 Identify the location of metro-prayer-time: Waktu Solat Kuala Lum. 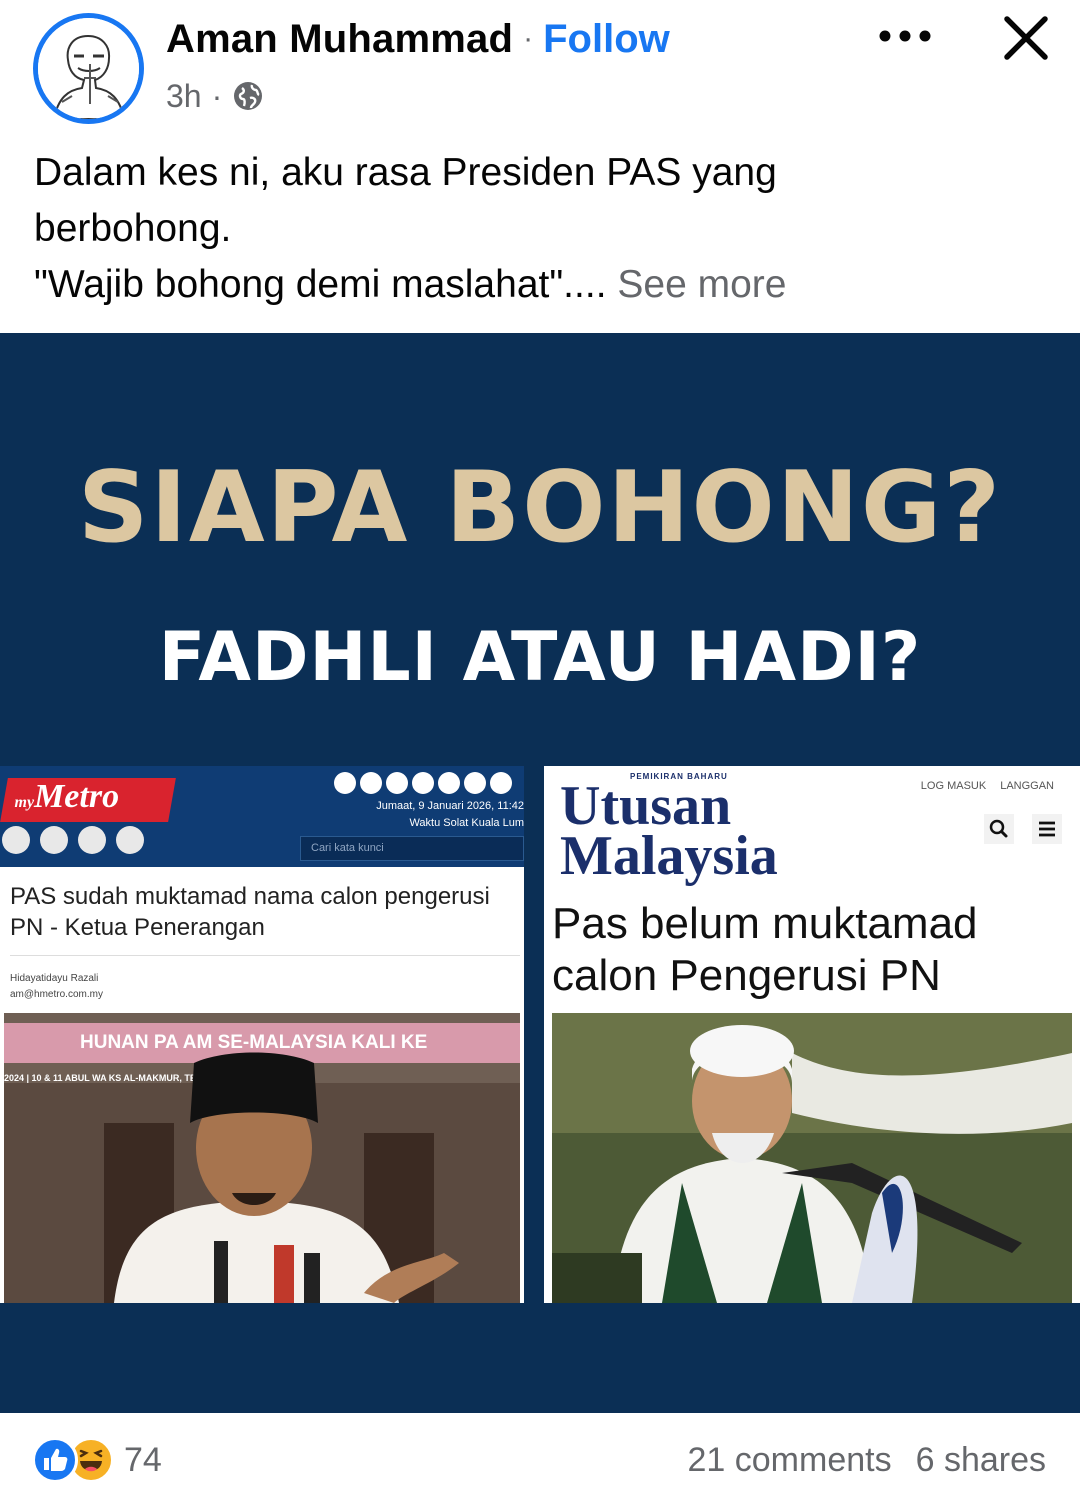
(466, 823).